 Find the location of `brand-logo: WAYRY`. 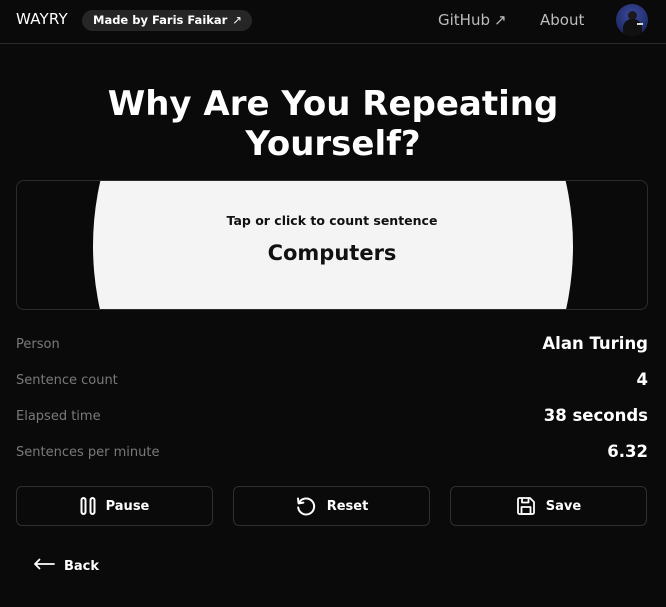

brand-logo: WAYRY is located at coordinates (42, 19).